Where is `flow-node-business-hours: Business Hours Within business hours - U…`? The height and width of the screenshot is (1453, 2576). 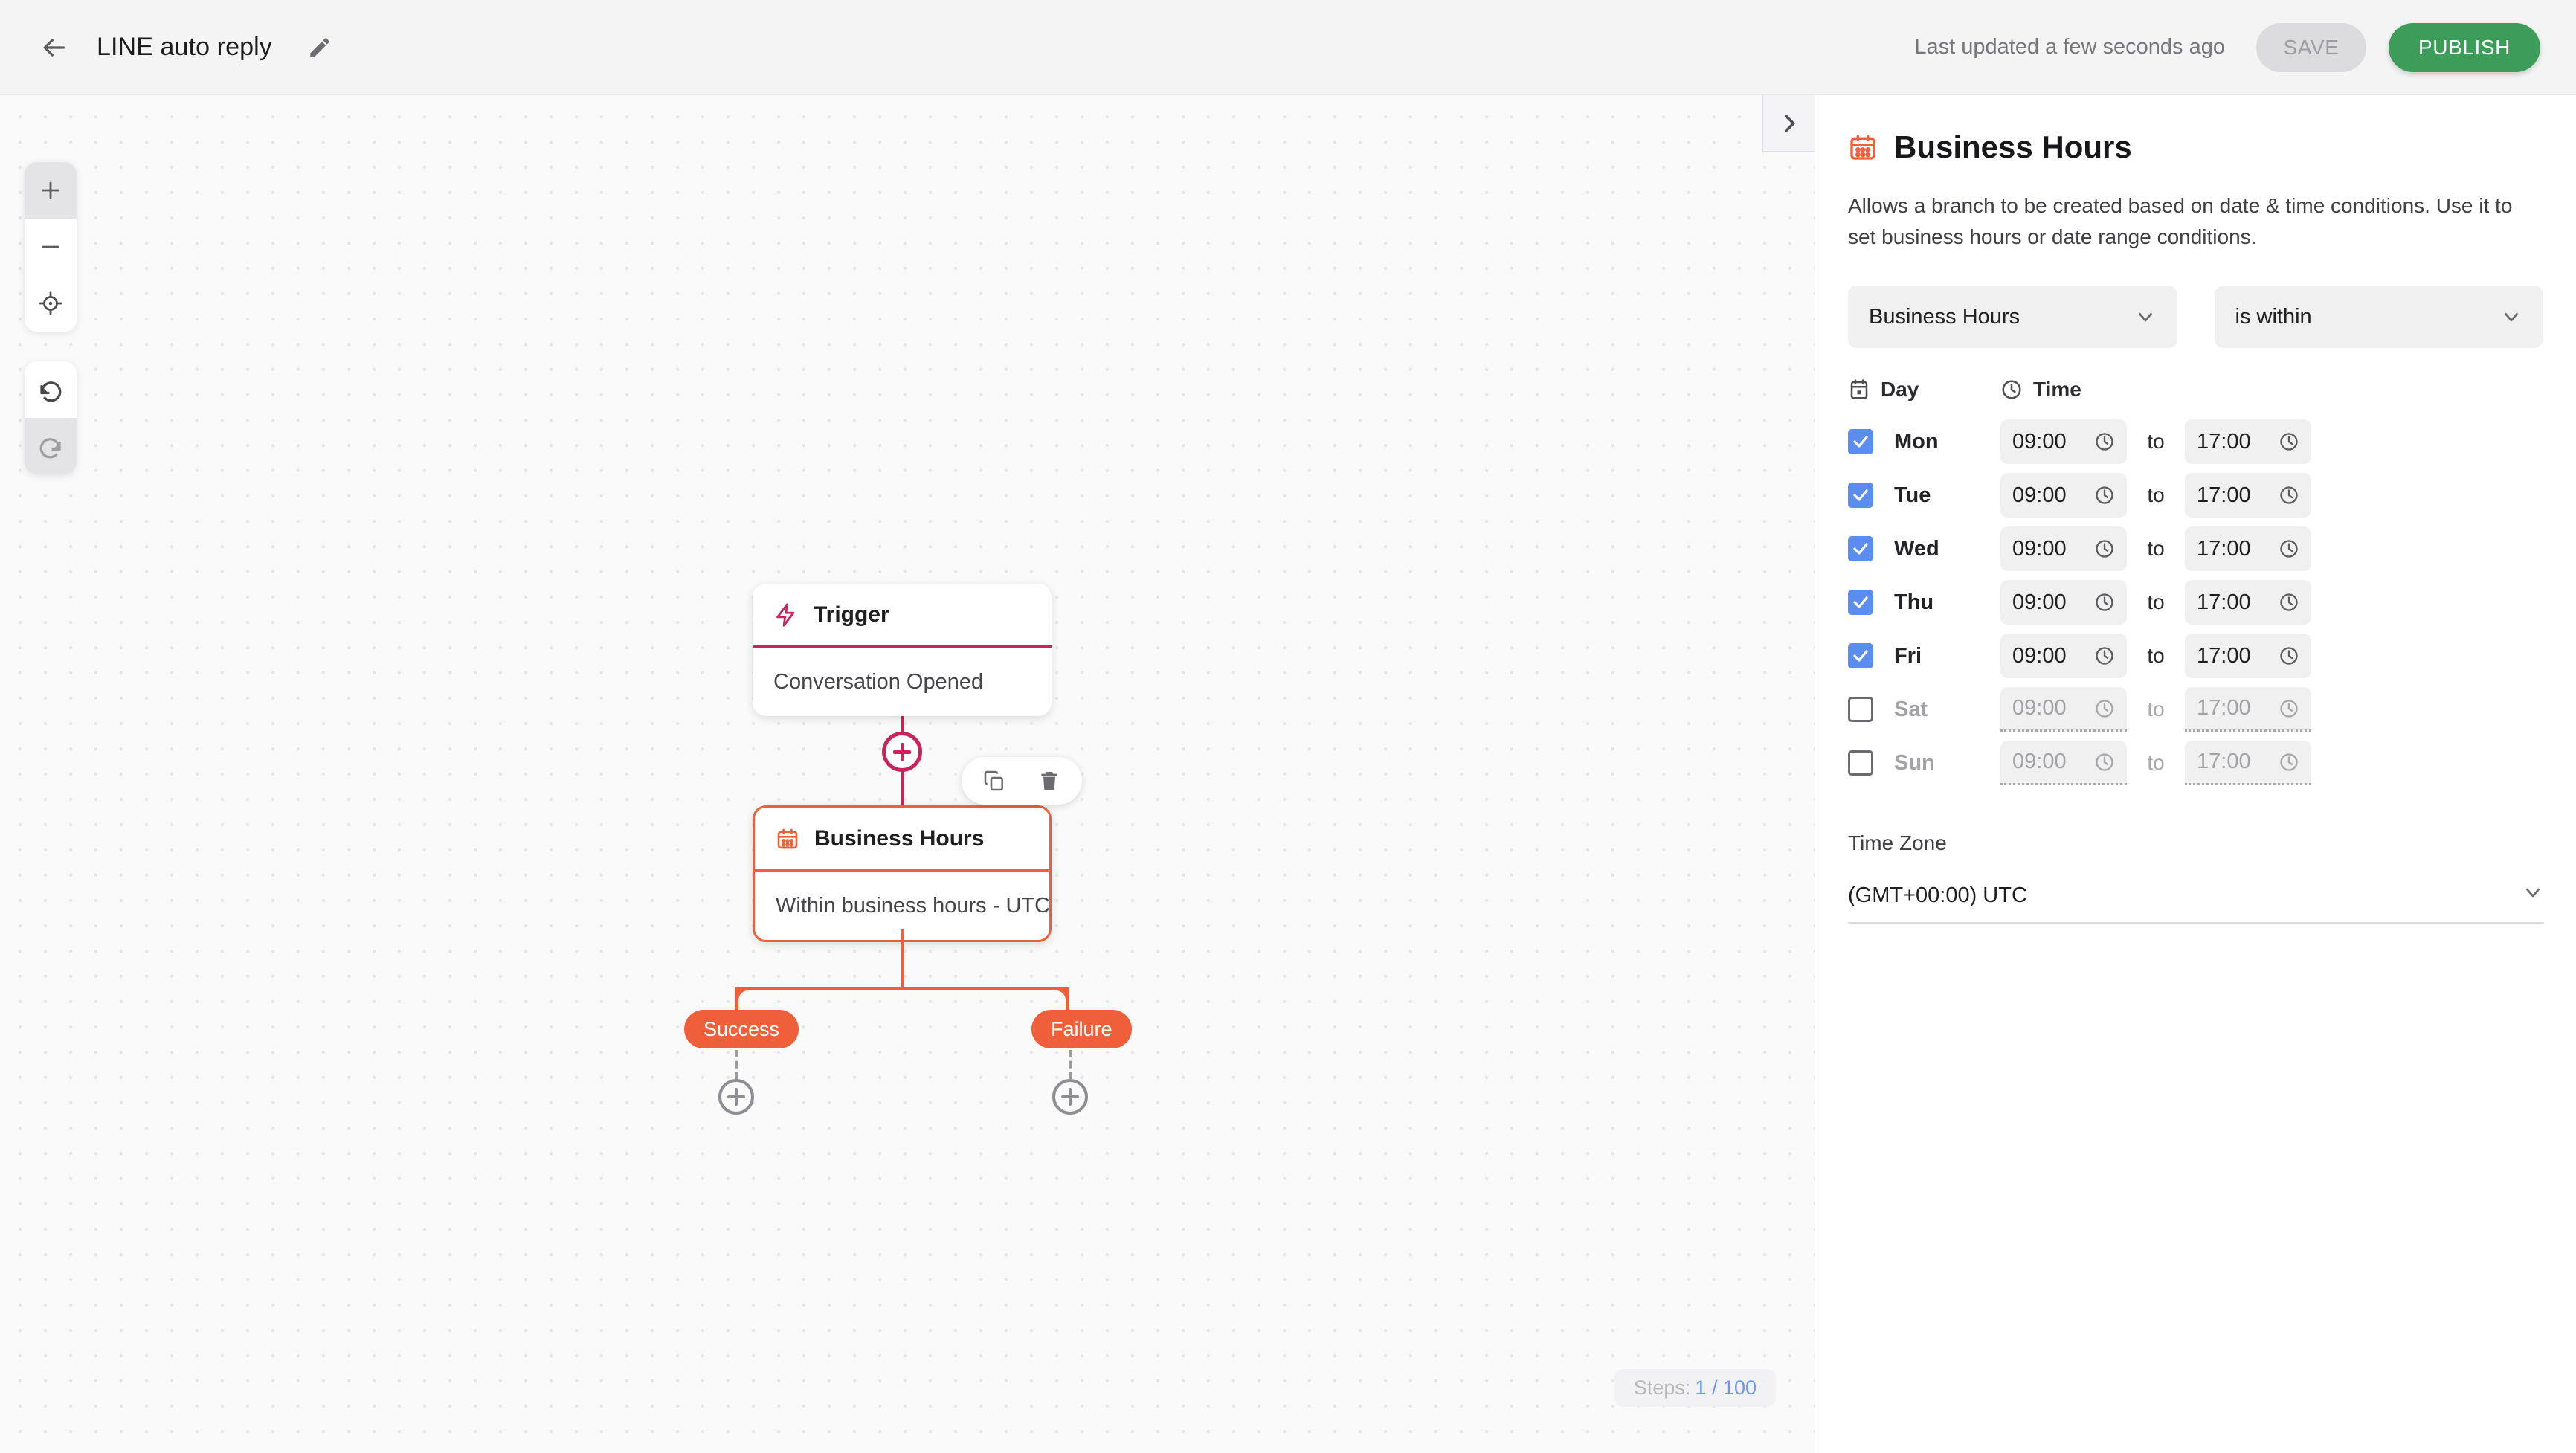
flow-node-business-hours: Business Hours Within business hours - U… is located at coordinates (902, 873).